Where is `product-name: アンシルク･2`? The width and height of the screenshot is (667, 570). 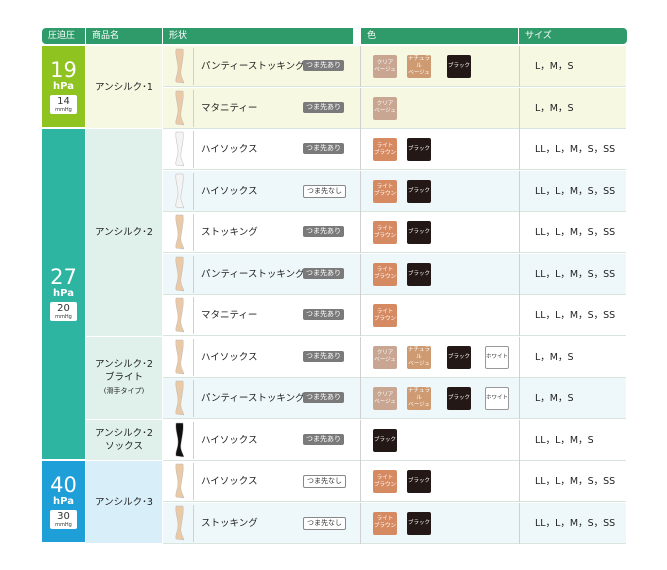 product-name: アンシルク･2 is located at coordinates (124, 232).